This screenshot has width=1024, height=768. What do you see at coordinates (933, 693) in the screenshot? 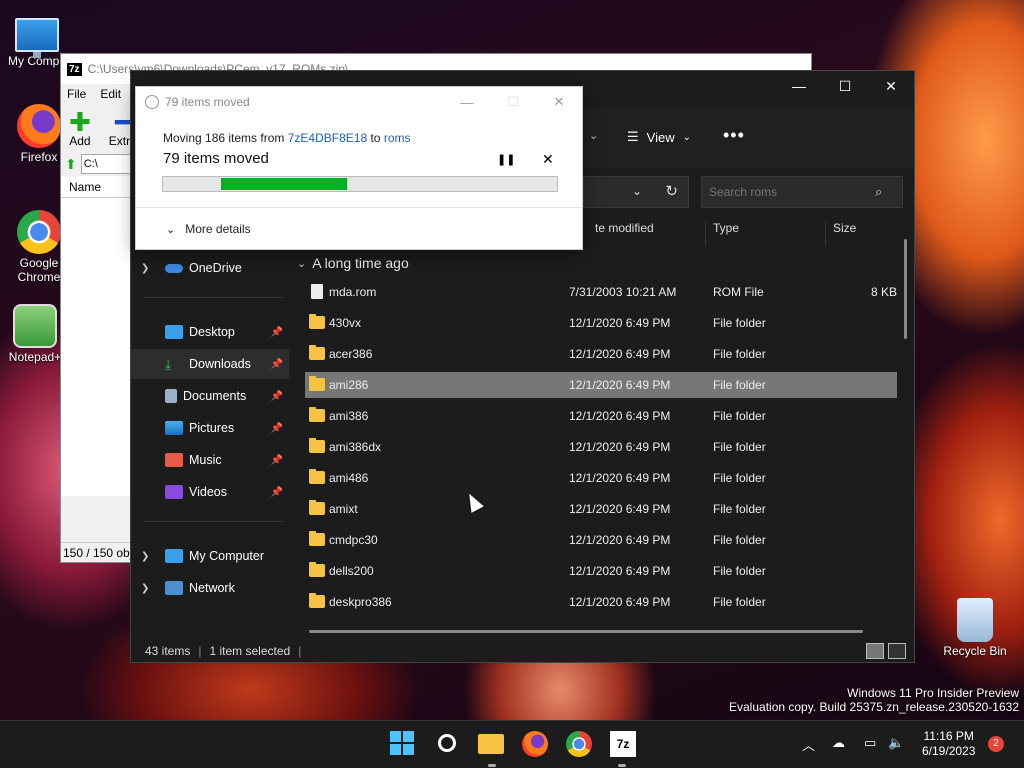
I see `watermark-line-1: Windows 11 Pro Insider Preview` at bounding box center [933, 693].